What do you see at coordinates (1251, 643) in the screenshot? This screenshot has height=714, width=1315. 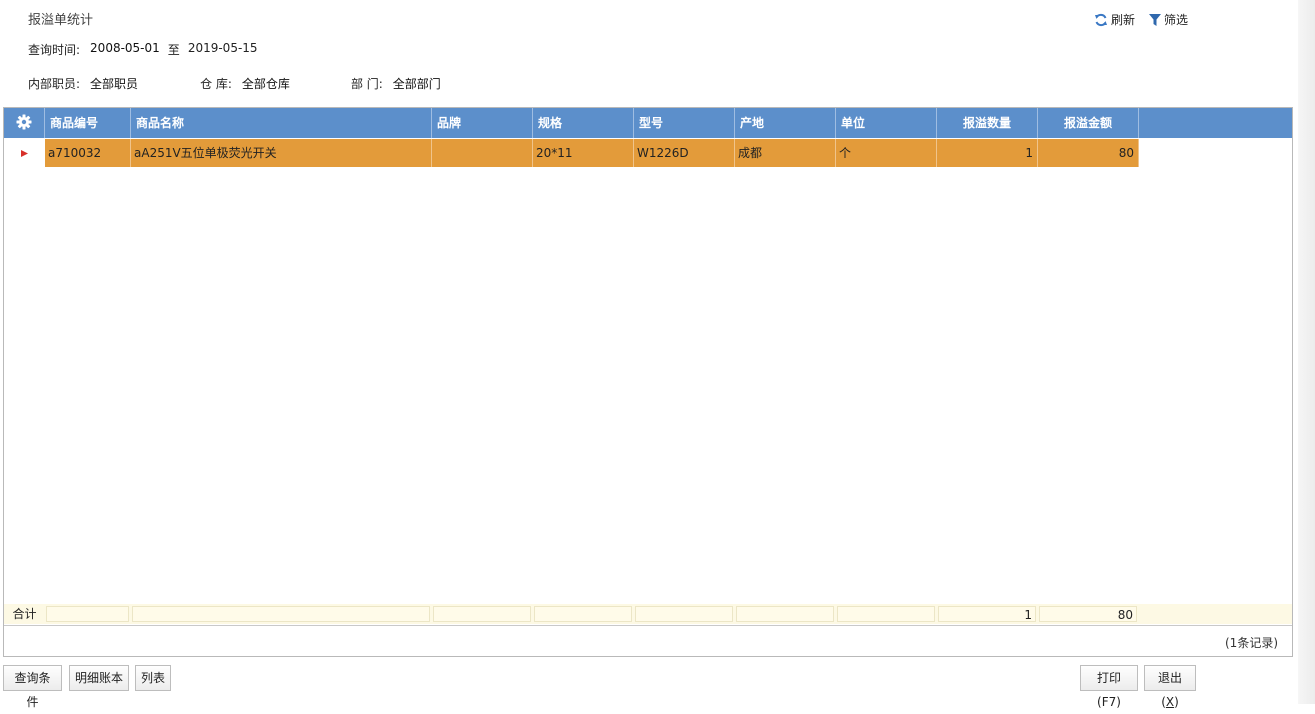 I see `record-count: (1条记录)` at bounding box center [1251, 643].